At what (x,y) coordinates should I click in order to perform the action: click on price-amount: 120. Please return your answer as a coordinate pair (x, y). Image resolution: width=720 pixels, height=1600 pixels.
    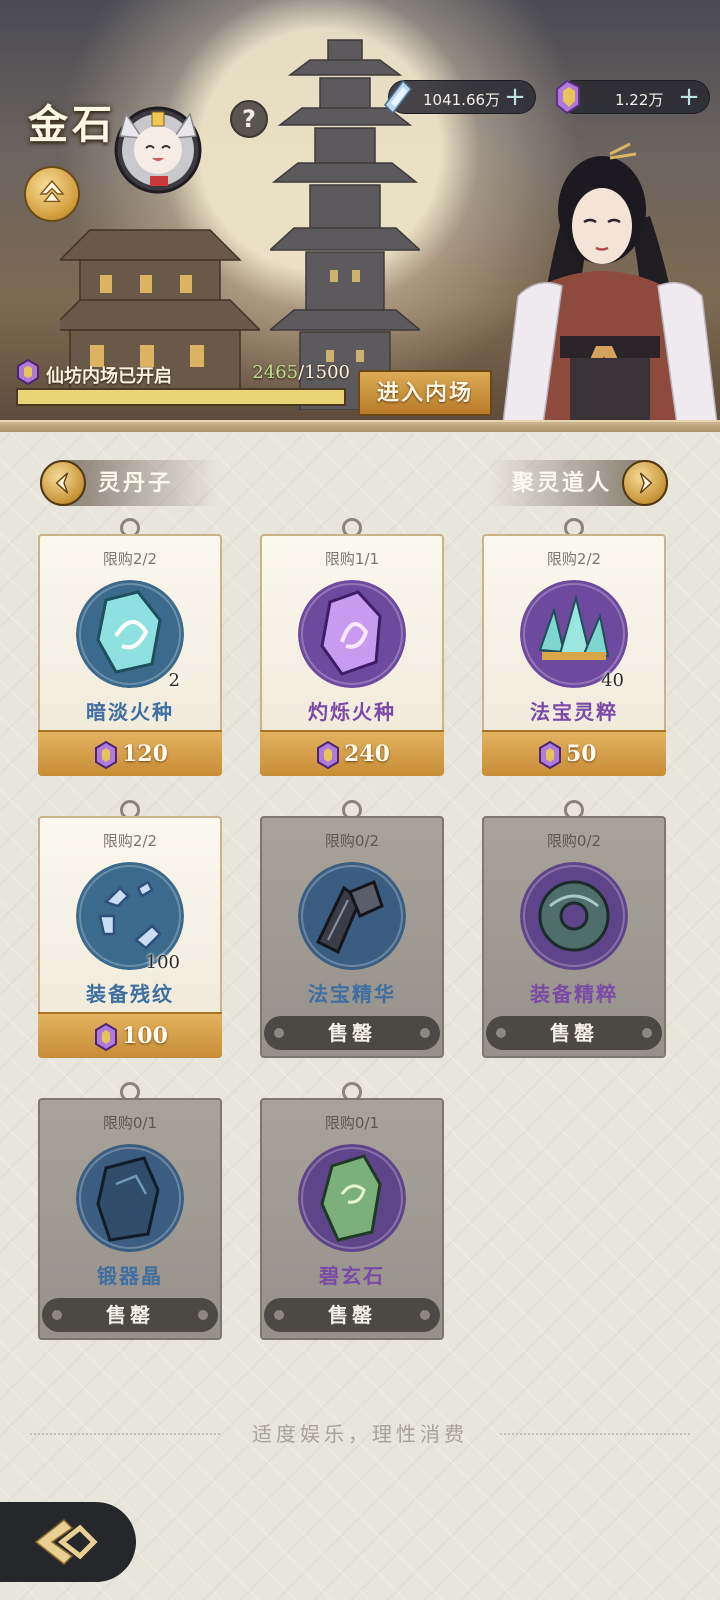
    Looking at the image, I should click on (145, 754).